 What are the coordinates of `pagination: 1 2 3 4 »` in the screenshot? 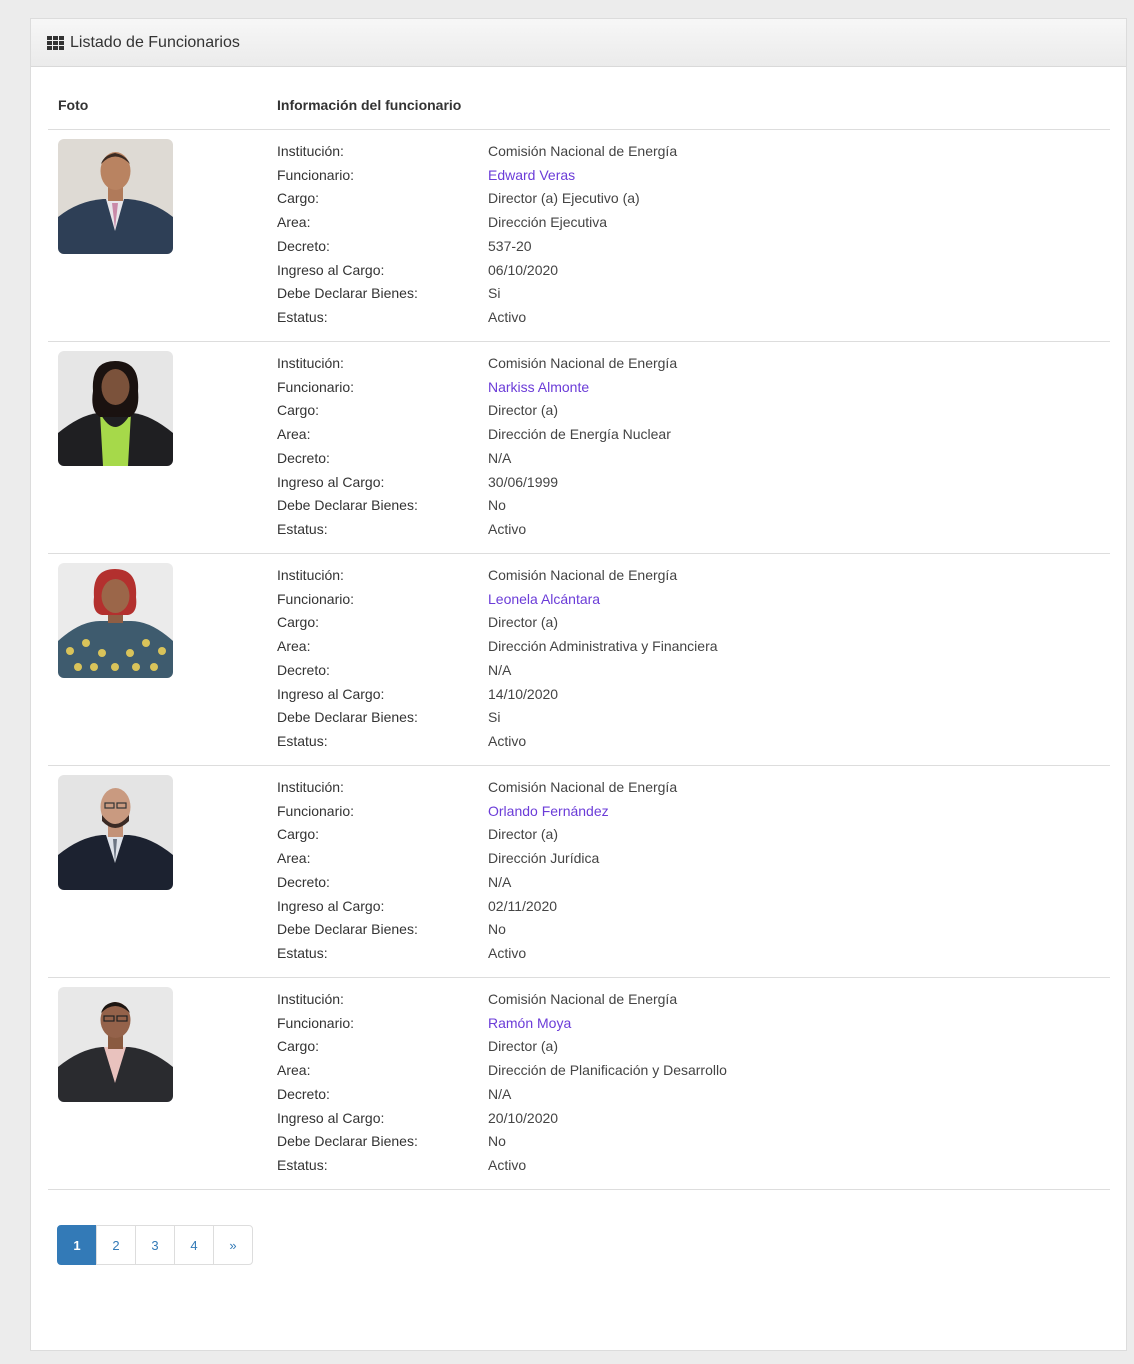 It's located at (155, 1245).